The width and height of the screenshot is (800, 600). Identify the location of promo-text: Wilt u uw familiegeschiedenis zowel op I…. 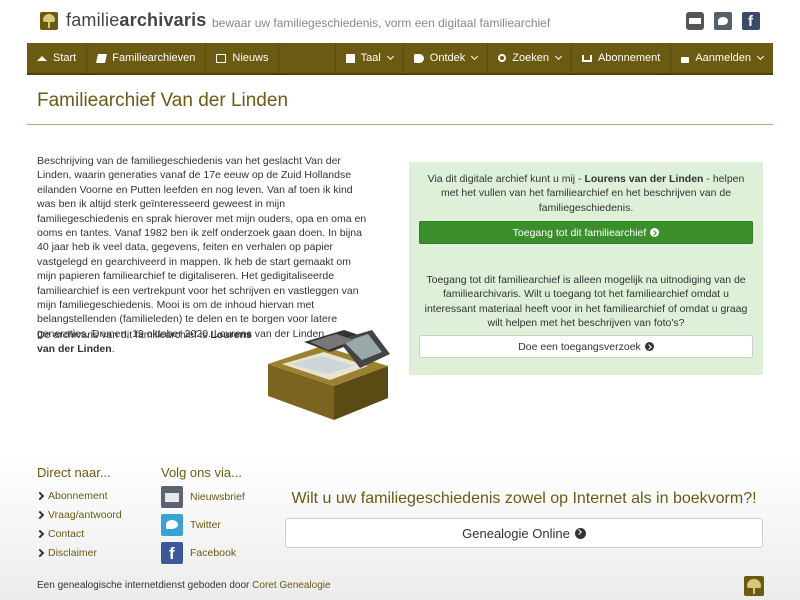
(524, 498).